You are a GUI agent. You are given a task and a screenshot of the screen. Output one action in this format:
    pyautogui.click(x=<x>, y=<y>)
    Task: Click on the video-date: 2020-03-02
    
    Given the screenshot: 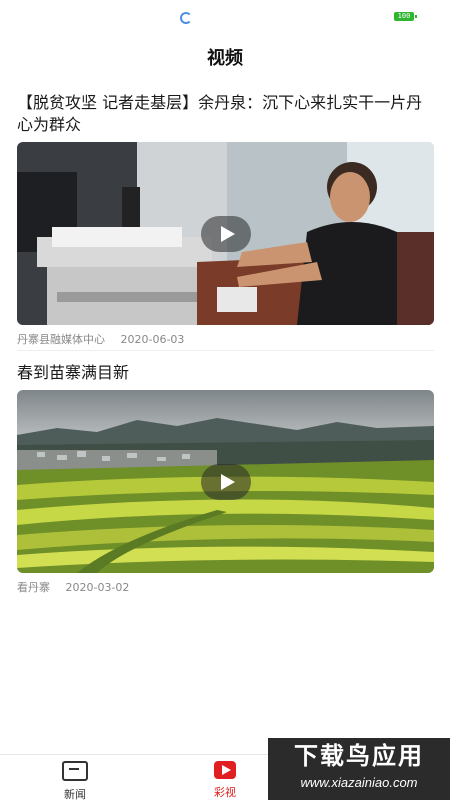 What is the action you would take?
    pyautogui.click(x=97, y=587)
    